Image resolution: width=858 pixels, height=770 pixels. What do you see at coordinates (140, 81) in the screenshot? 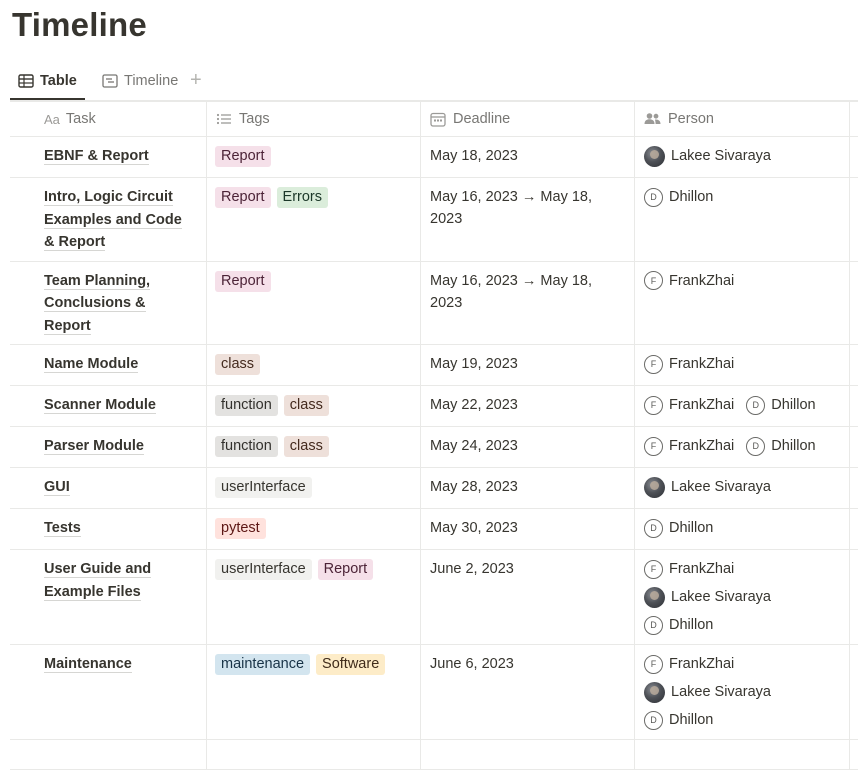
I see `tab-timeline: Timeline` at bounding box center [140, 81].